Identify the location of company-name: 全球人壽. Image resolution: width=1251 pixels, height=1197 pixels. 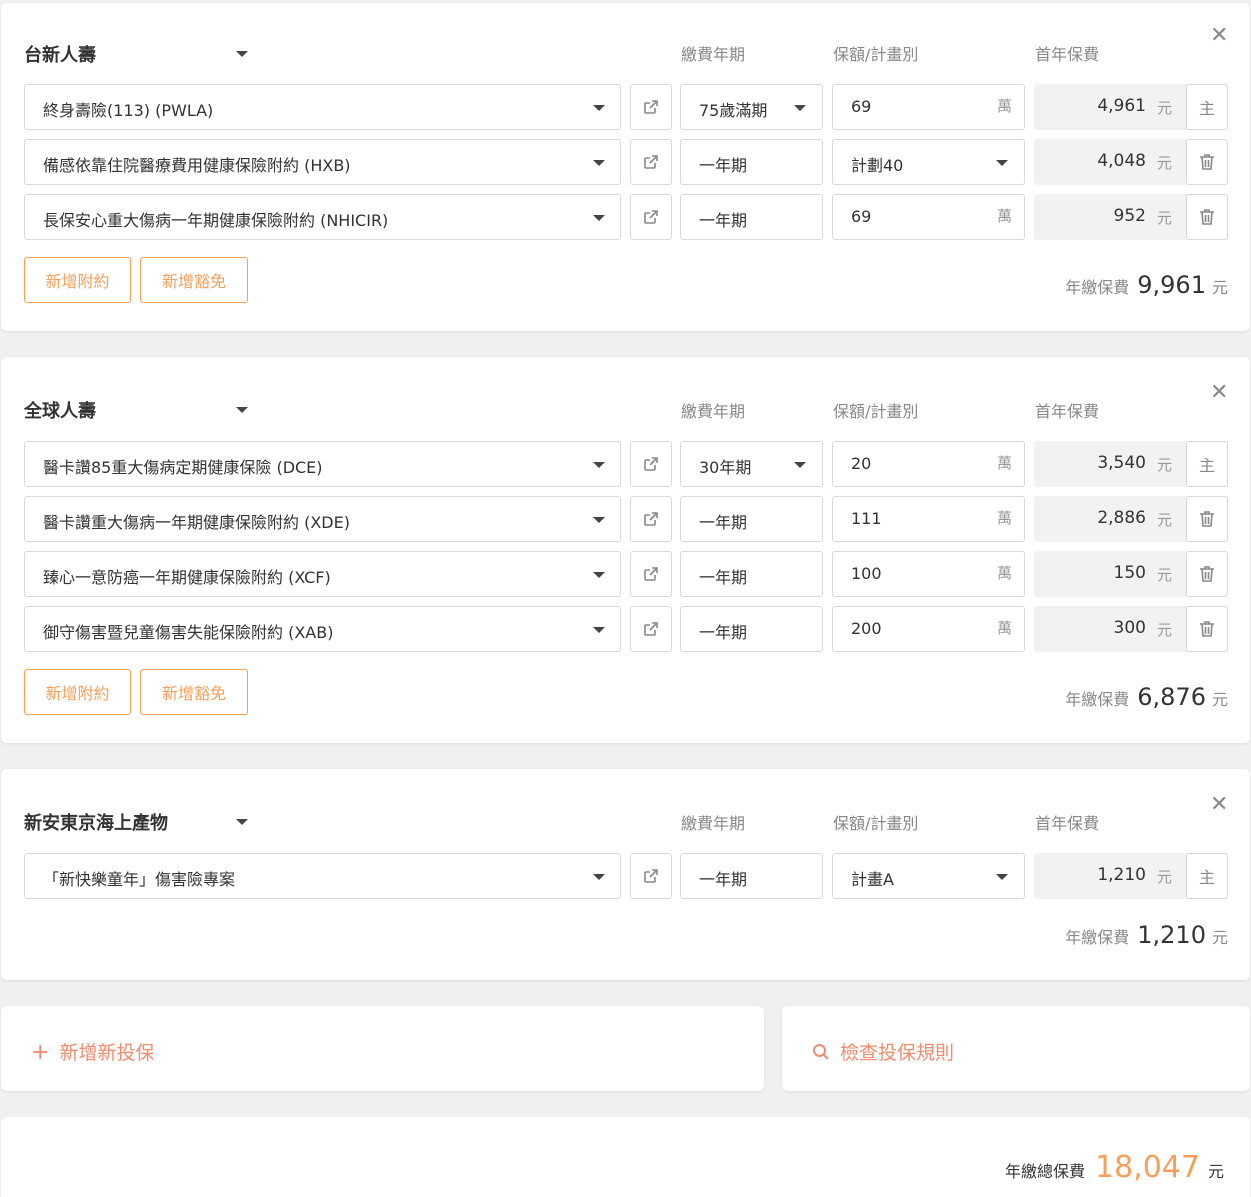
(60, 410).